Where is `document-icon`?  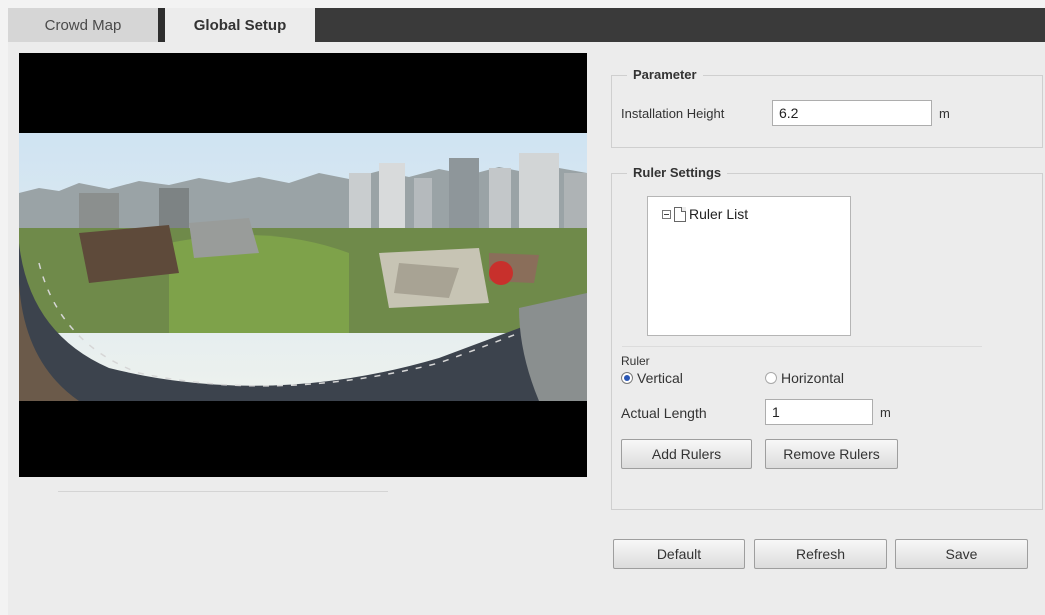 document-icon is located at coordinates (680, 214).